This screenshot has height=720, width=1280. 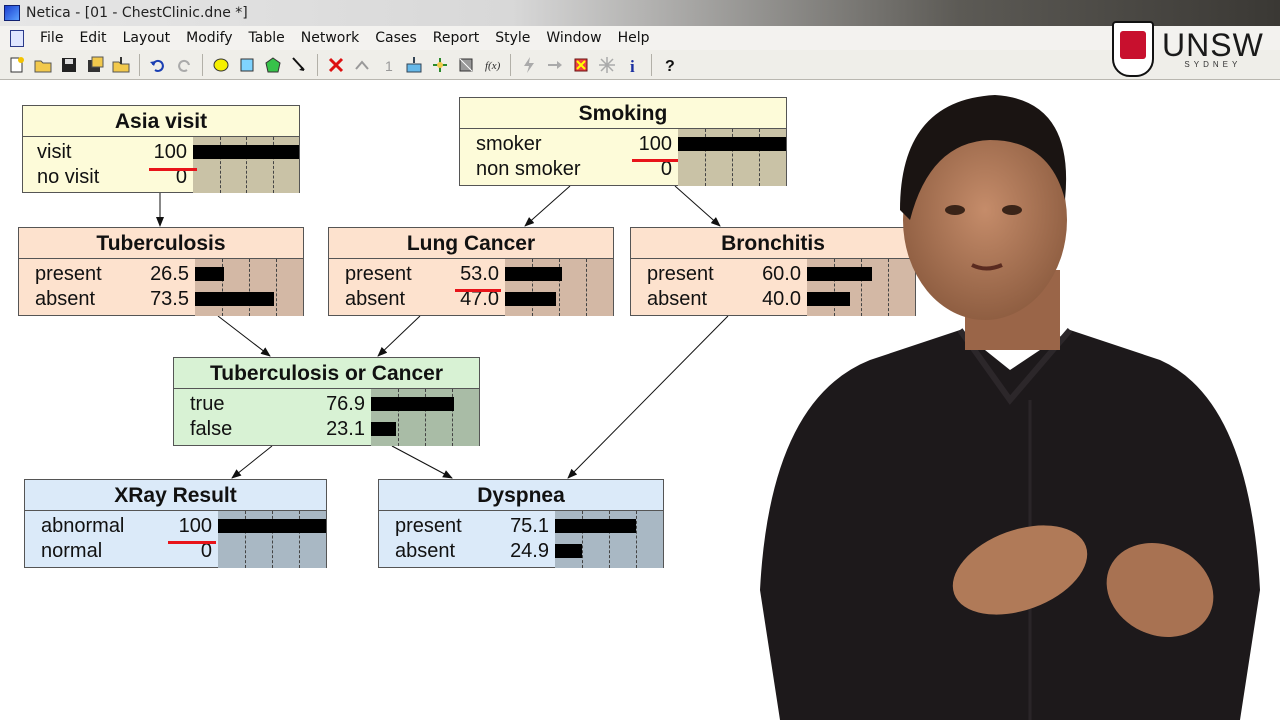 I want to click on state-label: no visit, so click(x=68, y=177).